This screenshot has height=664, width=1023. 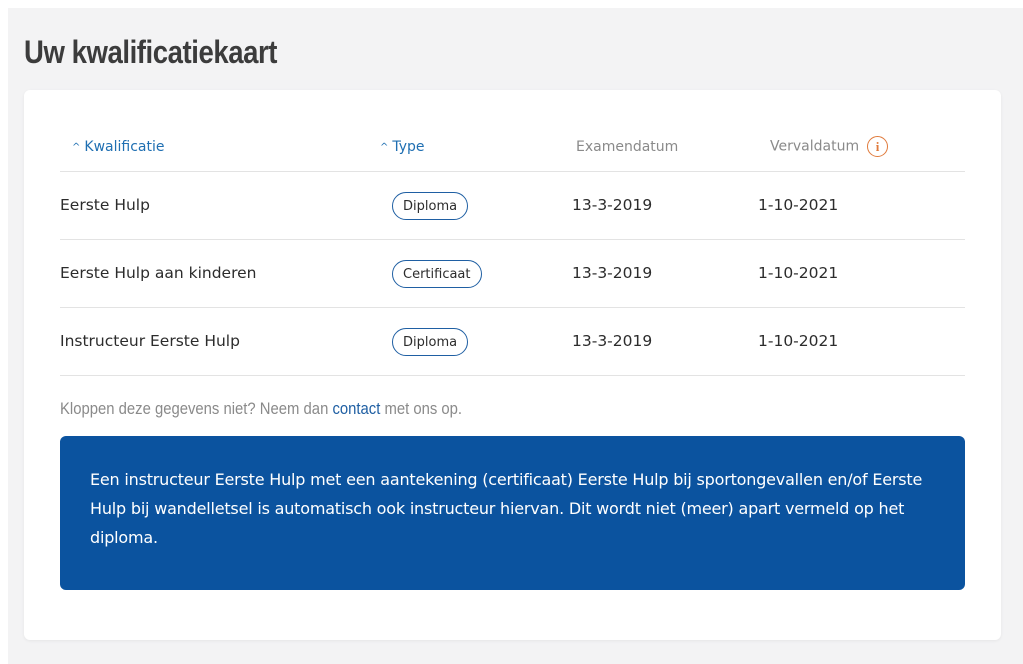 I want to click on cell-type: Certificaat, so click(x=437, y=273).